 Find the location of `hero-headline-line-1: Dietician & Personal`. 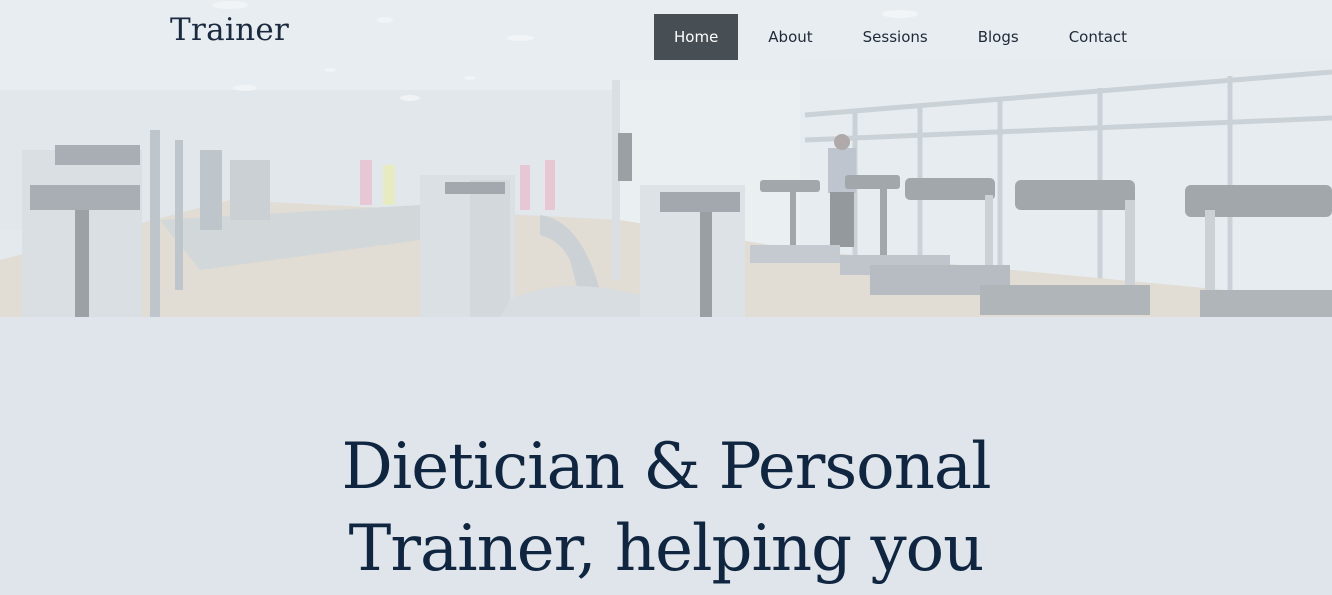

hero-headline-line-1: Dietician & Personal is located at coordinates (666, 467).